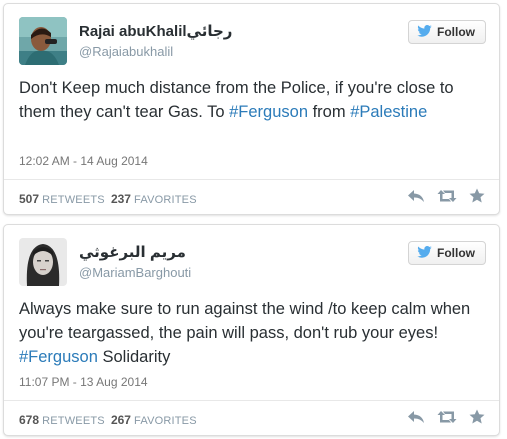 The height and width of the screenshot is (439, 507). I want to click on tweet-text-part: Solidarity, so click(134, 357).